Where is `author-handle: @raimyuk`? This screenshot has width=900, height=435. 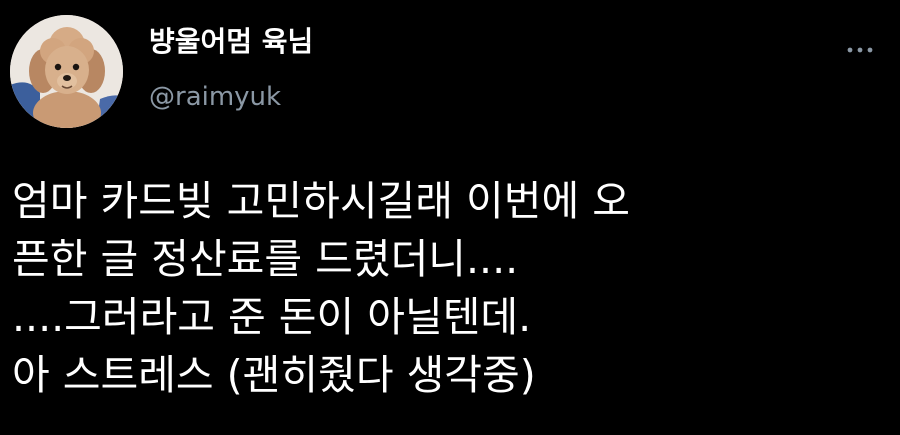 author-handle: @raimyuk is located at coordinates (215, 97).